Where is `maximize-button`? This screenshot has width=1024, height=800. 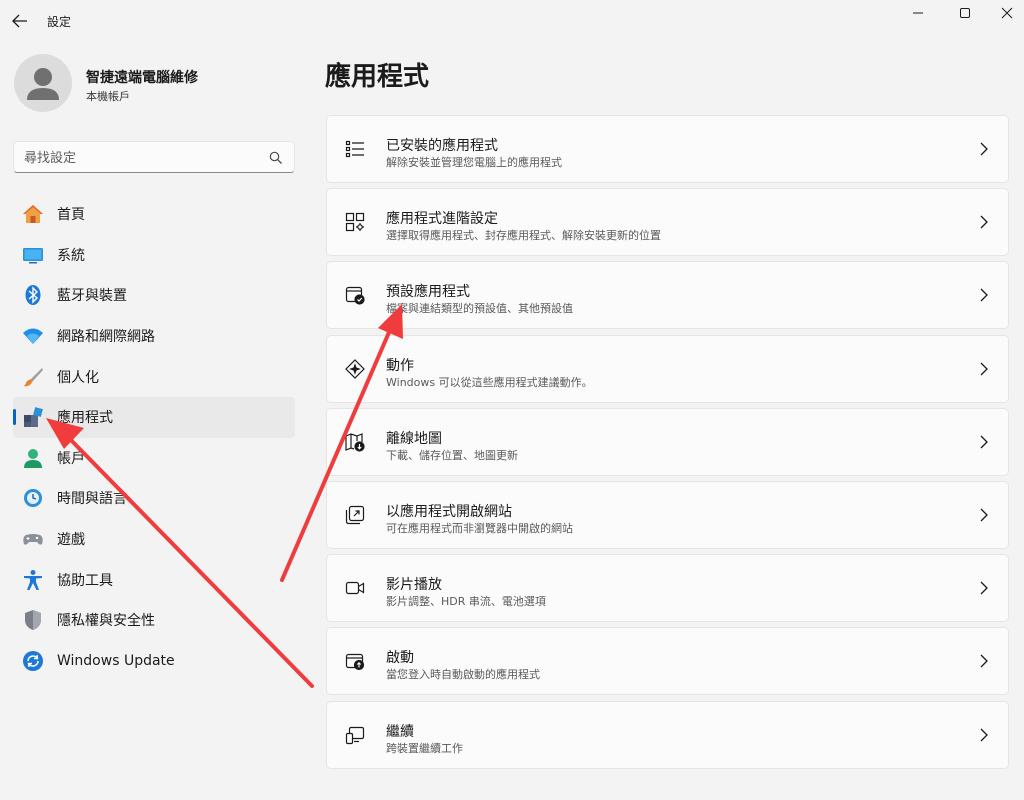 maximize-button is located at coordinates (965, 13).